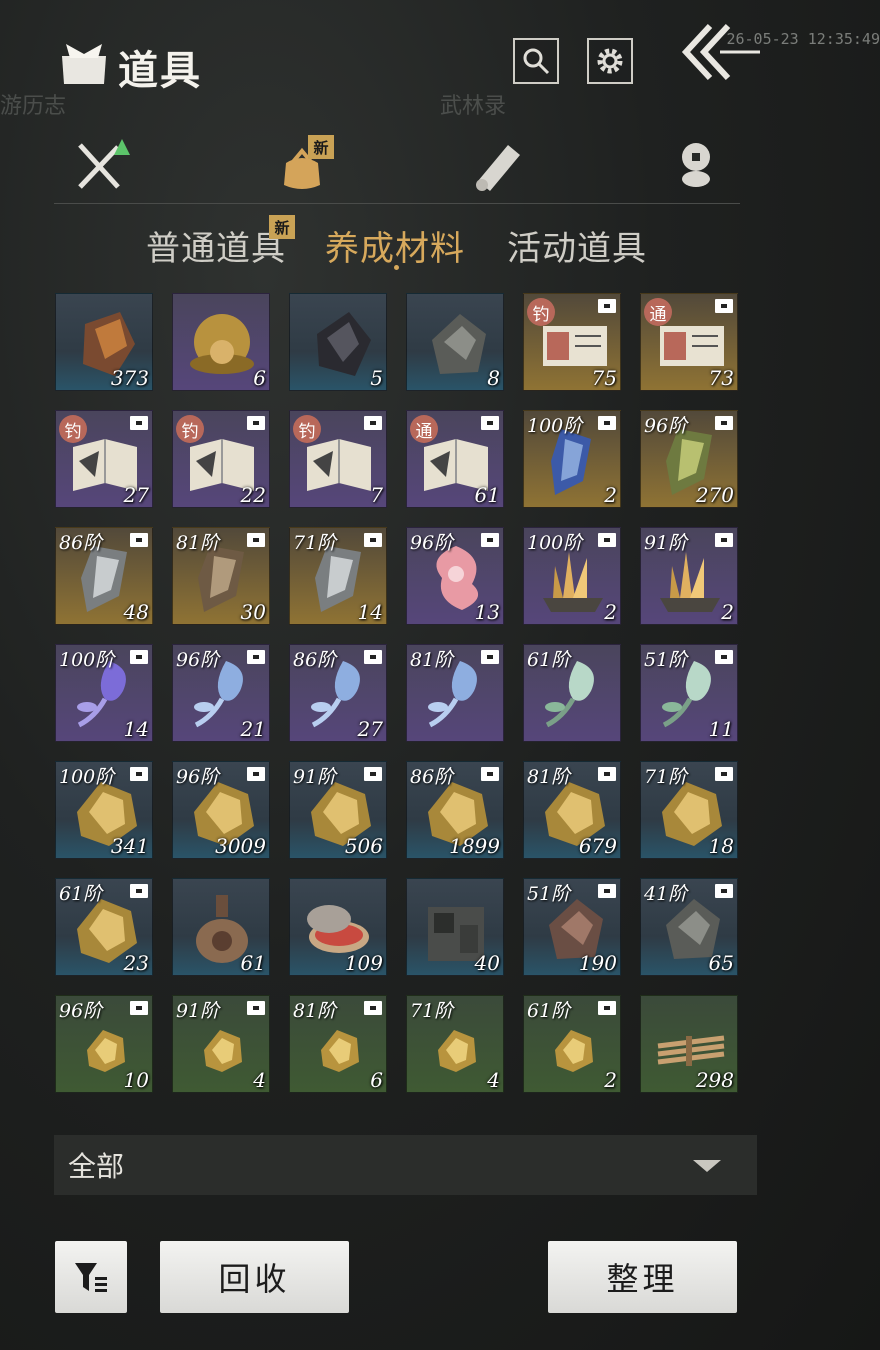  I want to click on inventory-slot: 96阶 10, so click(104, 1044).